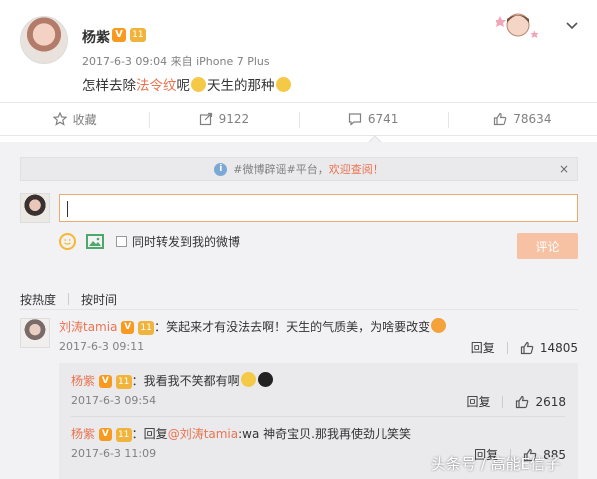  What do you see at coordinates (156, 86) in the screenshot?
I see `post-link-keyword: 法令纹` at bounding box center [156, 86].